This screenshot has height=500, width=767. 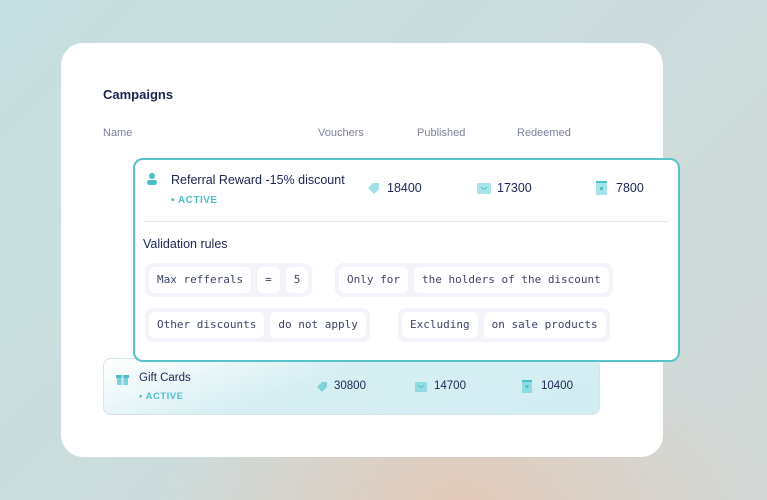 What do you see at coordinates (341, 133) in the screenshot?
I see `column-header-vouchers: Vouchers` at bounding box center [341, 133].